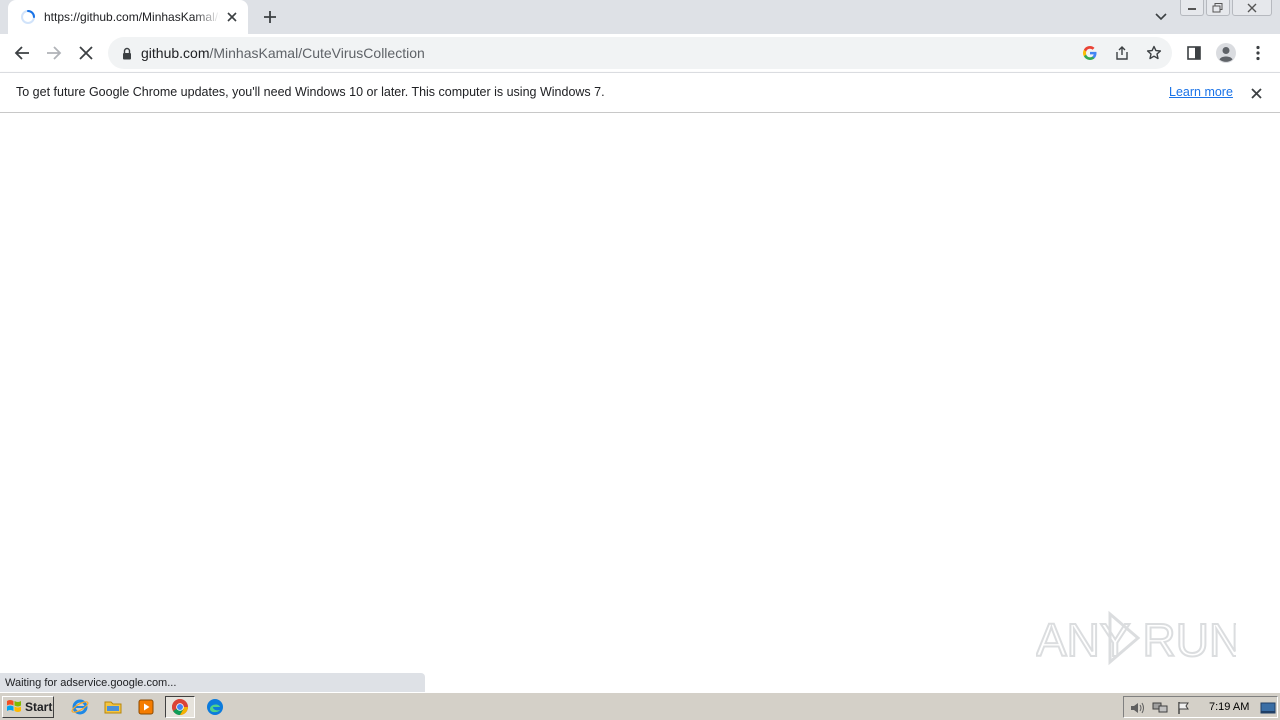 Image resolution: width=1280 pixels, height=720 pixels. What do you see at coordinates (1160, 708) in the screenshot?
I see `network-icon` at bounding box center [1160, 708].